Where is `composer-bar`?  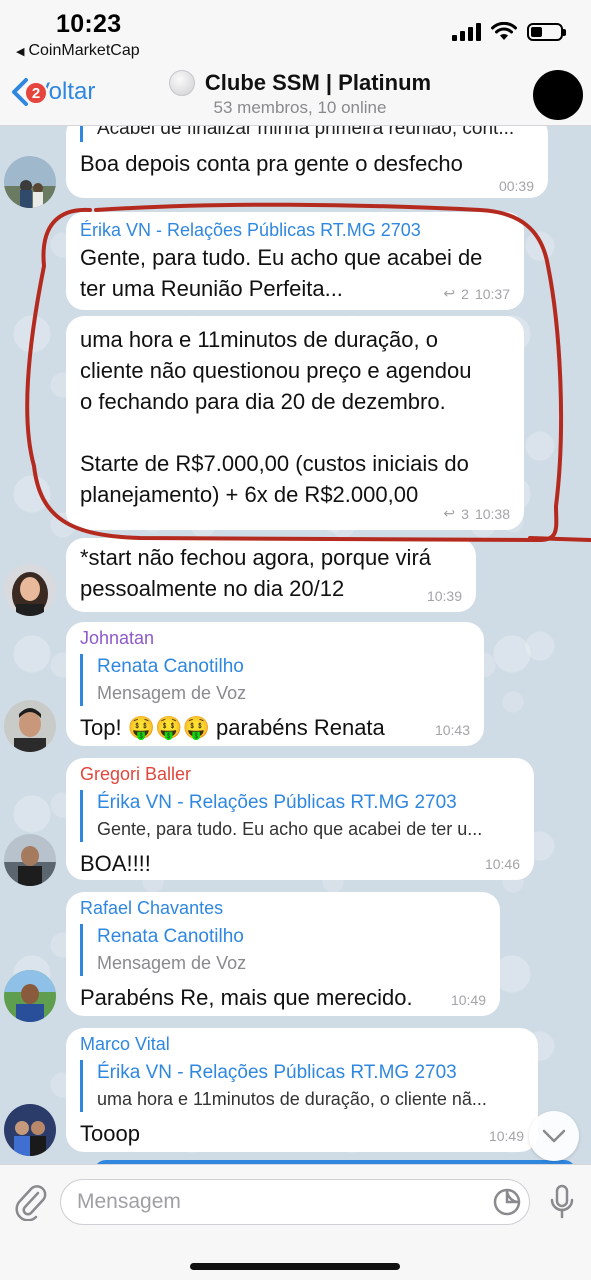
composer-bar is located at coordinates (295, 1222).